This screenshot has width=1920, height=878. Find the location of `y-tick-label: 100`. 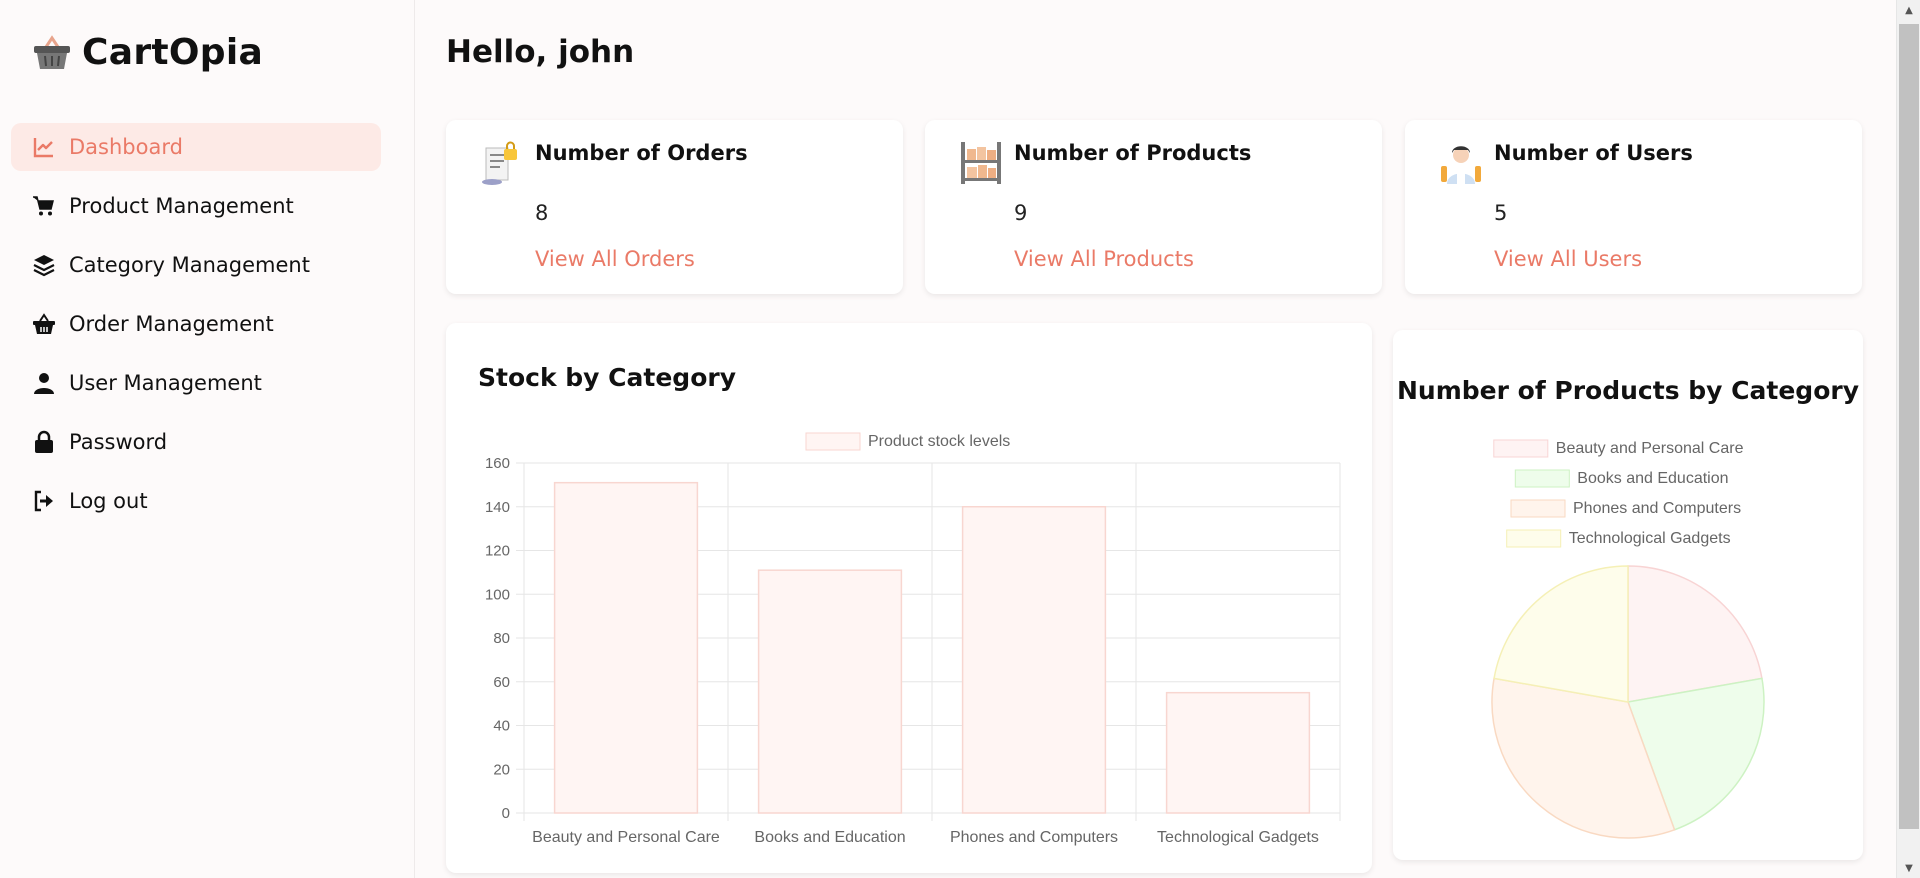

y-tick-label: 100 is located at coordinates (497, 594).